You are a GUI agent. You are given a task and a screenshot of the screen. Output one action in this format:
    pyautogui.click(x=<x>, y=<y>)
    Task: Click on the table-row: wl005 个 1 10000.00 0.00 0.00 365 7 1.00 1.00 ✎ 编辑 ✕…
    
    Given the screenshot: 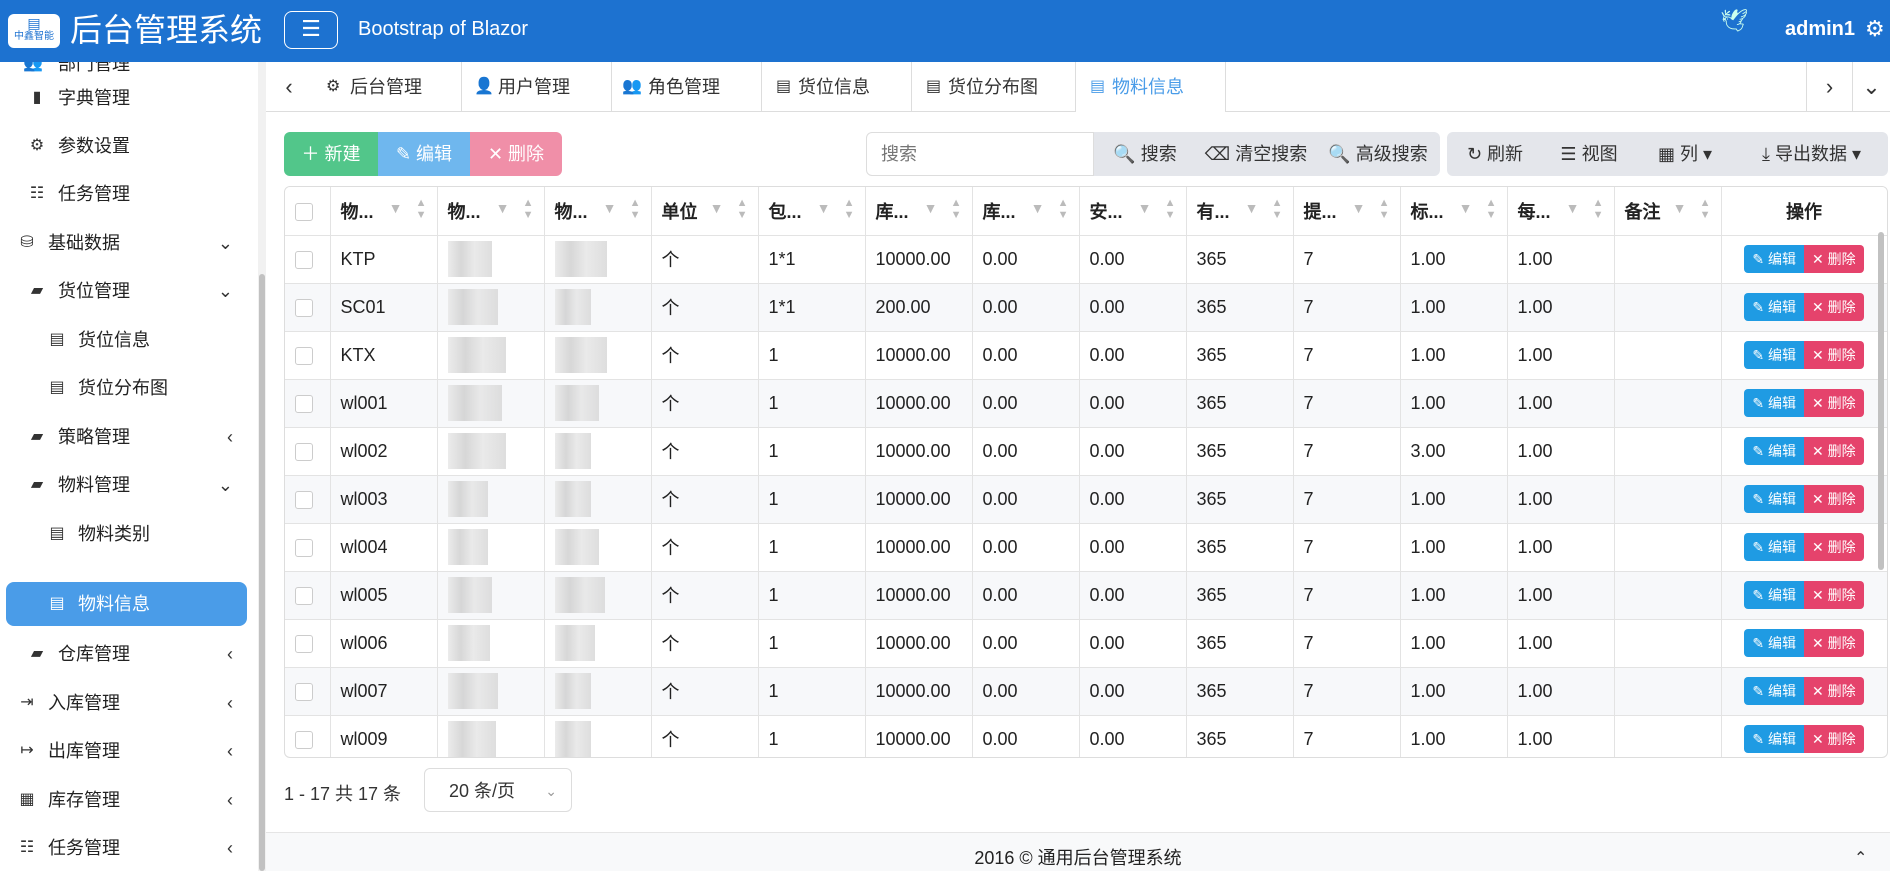 What is the action you would take?
    pyautogui.click(x=1086, y=595)
    